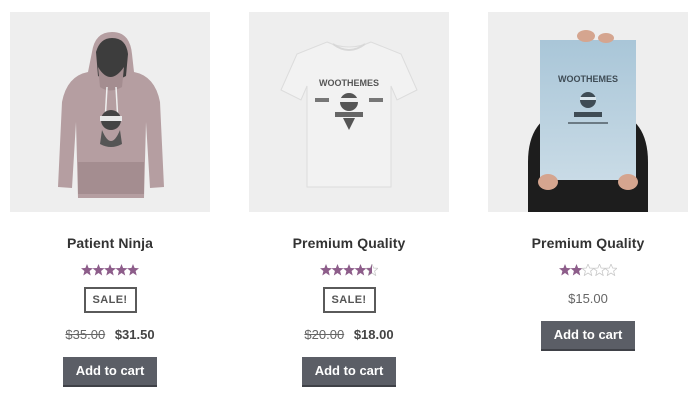 This screenshot has width=697, height=401. I want to click on product-image-poster: WOOTHEMES, so click(588, 112).